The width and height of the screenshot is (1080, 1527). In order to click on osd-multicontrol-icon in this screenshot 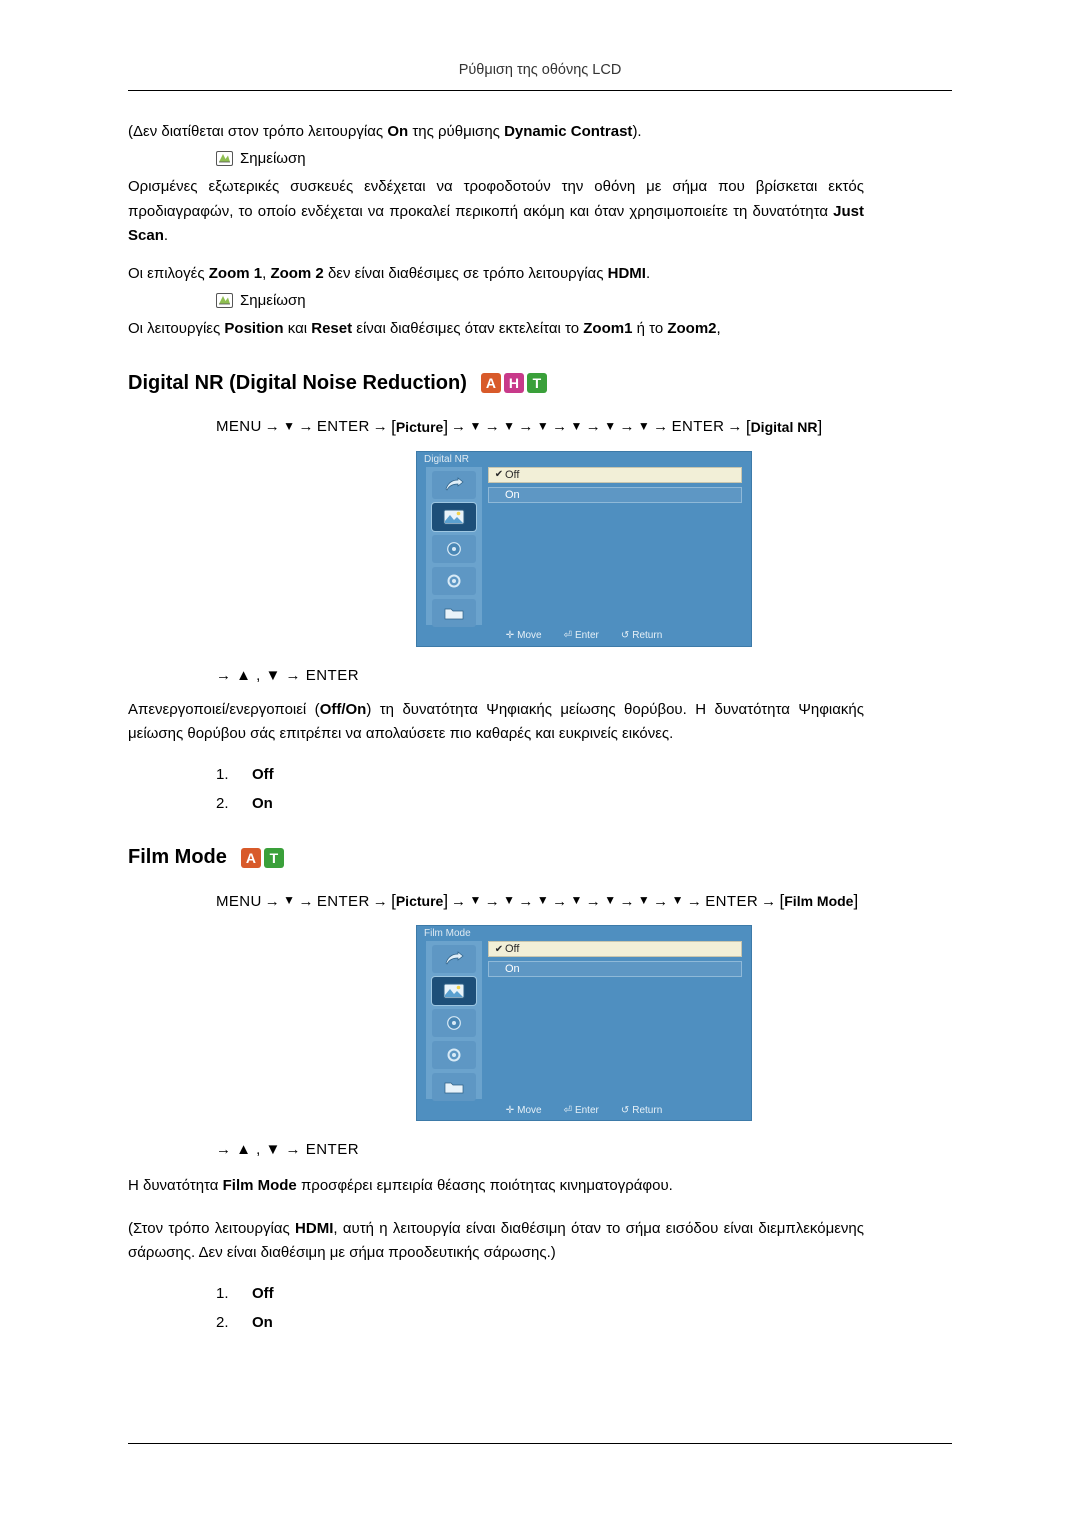, I will do `click(454, 1087)`.